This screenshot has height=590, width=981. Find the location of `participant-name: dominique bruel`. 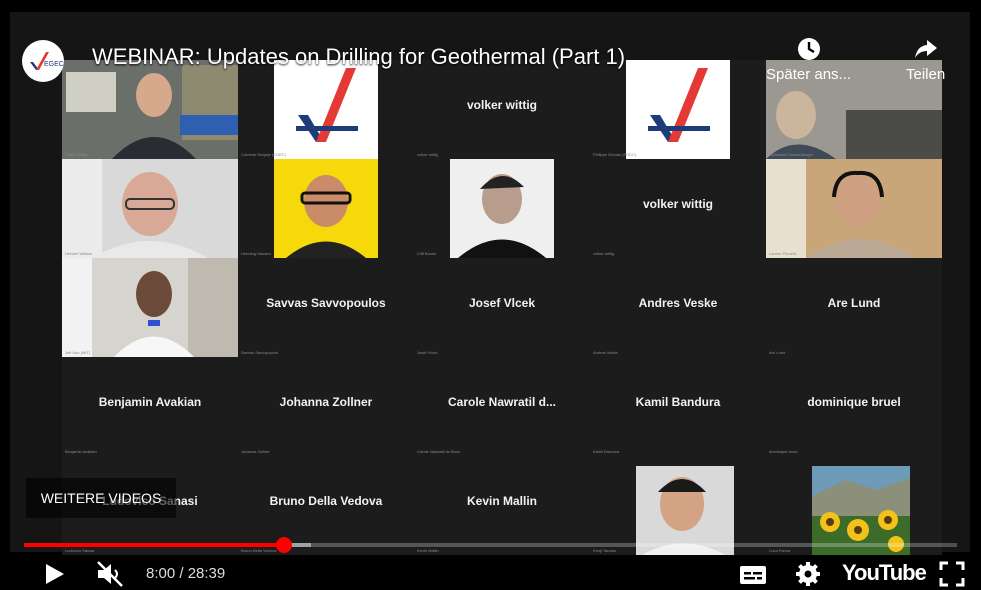

participant-name: dominique bruel is located at coordinates (854, 402).